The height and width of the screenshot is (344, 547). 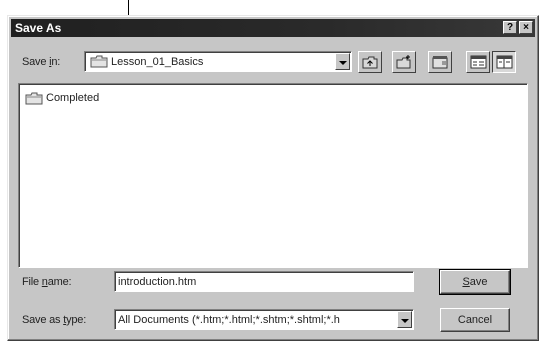 I want to click on desktop-icon, so click(x=440, y=62).